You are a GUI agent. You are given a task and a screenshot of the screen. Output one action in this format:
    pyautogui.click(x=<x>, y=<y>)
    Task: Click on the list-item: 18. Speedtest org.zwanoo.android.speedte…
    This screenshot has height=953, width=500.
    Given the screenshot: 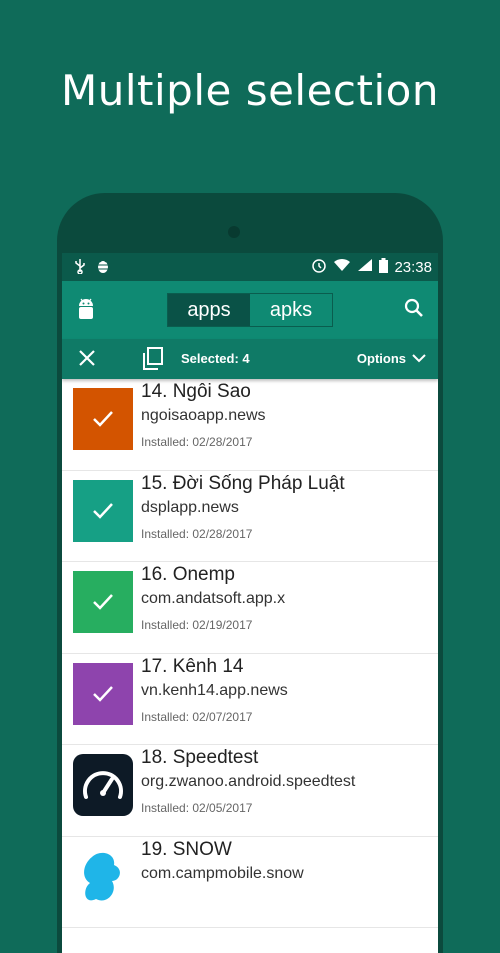 What is the action you would take?
    pyautogui.click(x=250, y=791)
    